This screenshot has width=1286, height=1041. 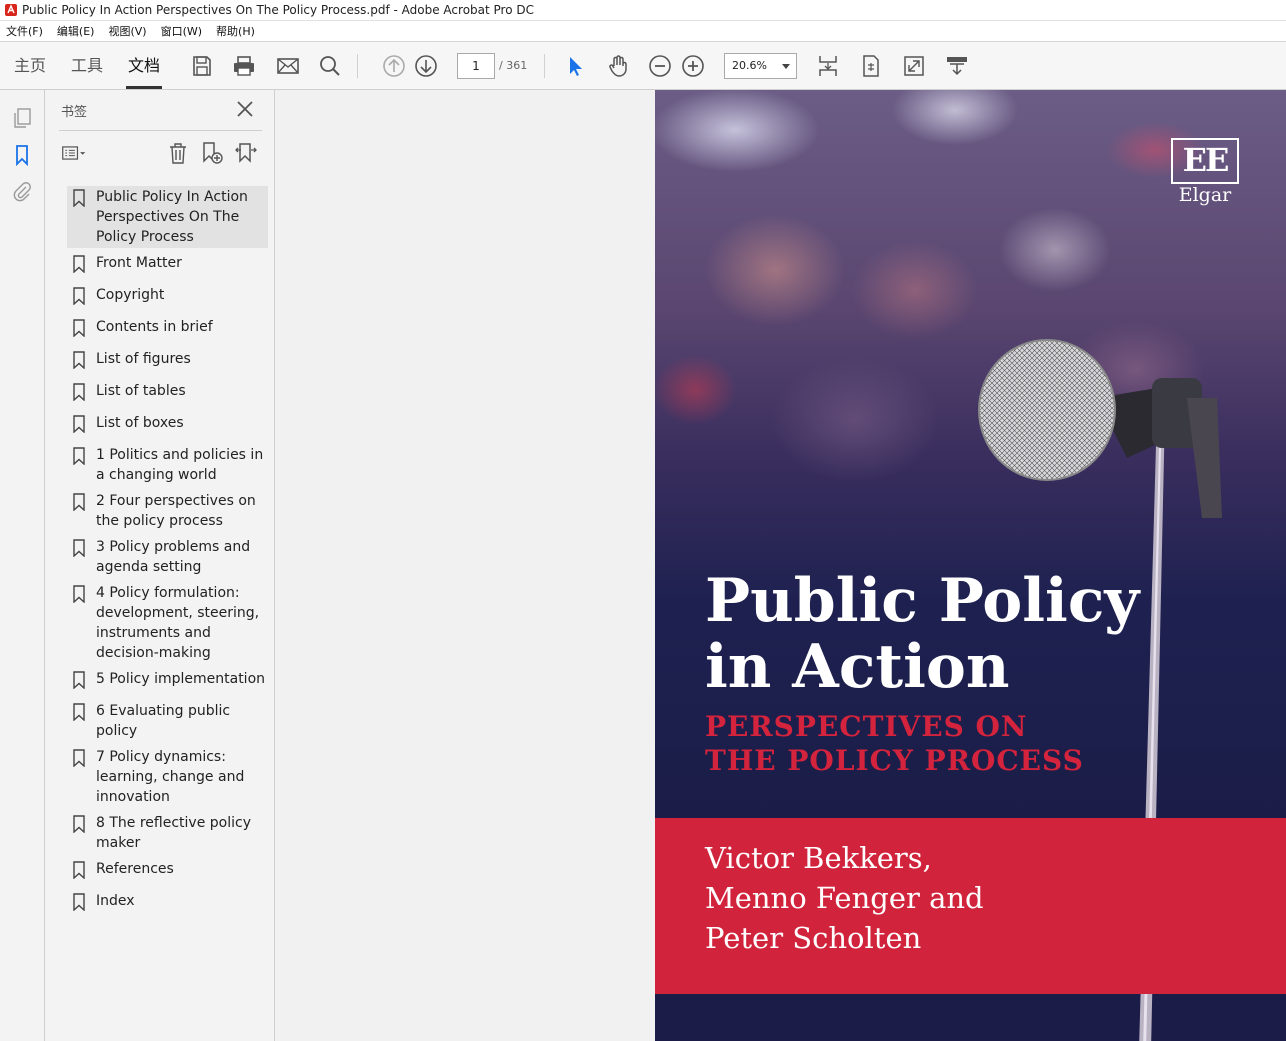 I want to click on author-line: Menno Fenger and, so click(x=844, y=898).